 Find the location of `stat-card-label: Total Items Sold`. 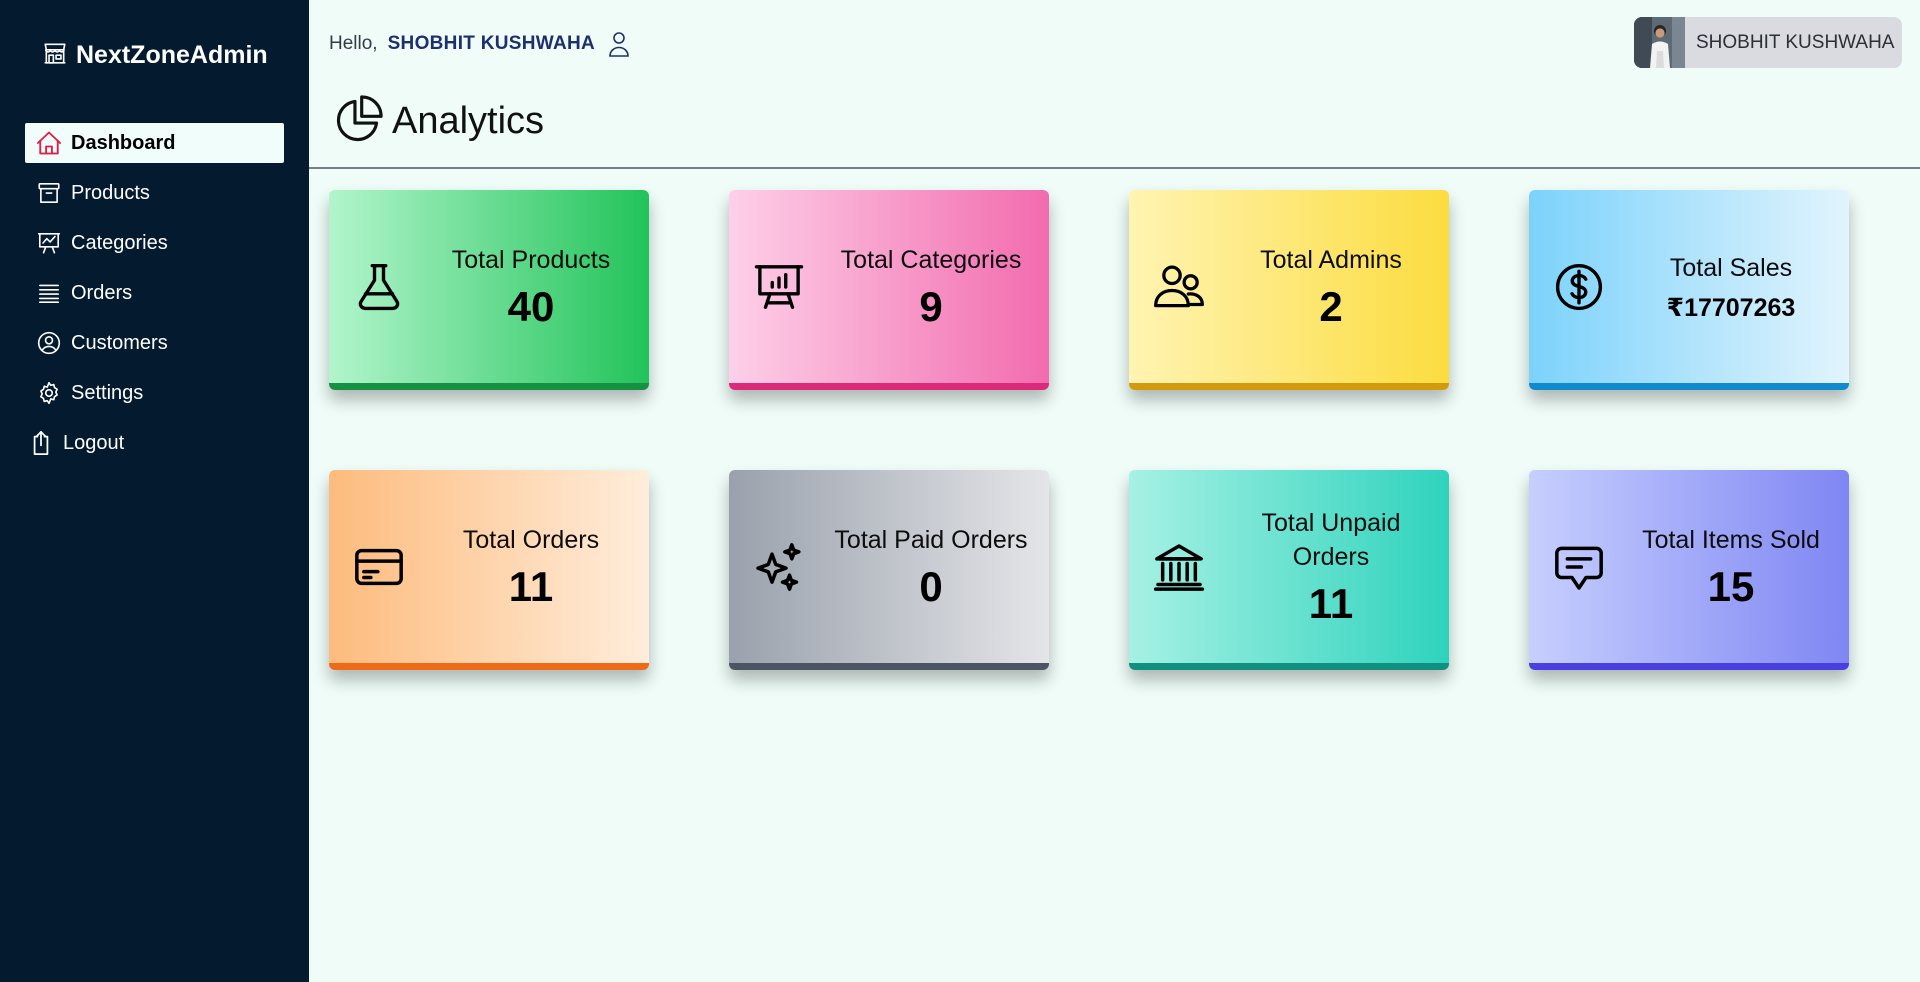

stat-card-label: Total Items Sold is located at coordinates (1731, 539).